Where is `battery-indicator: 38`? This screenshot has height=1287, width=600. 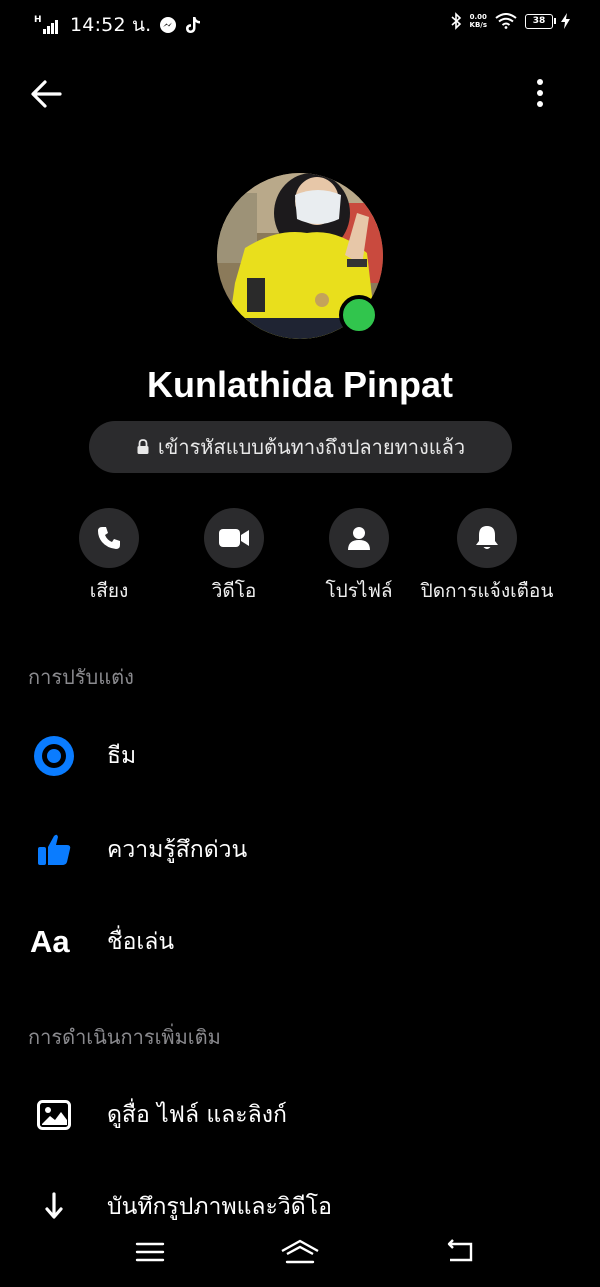 battery-indicator: 38 is located at coordinates (540, 21).